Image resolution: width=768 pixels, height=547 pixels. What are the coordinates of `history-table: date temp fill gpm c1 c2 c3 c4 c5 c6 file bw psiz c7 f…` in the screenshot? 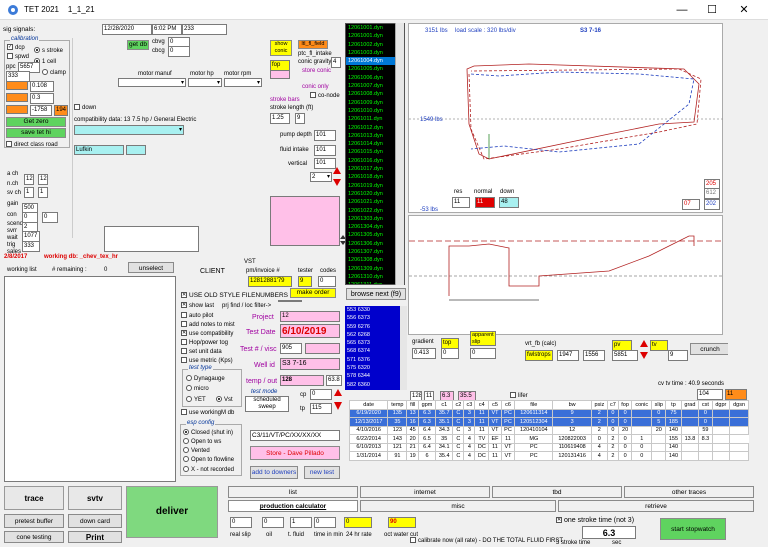 It's located at (548, 430).